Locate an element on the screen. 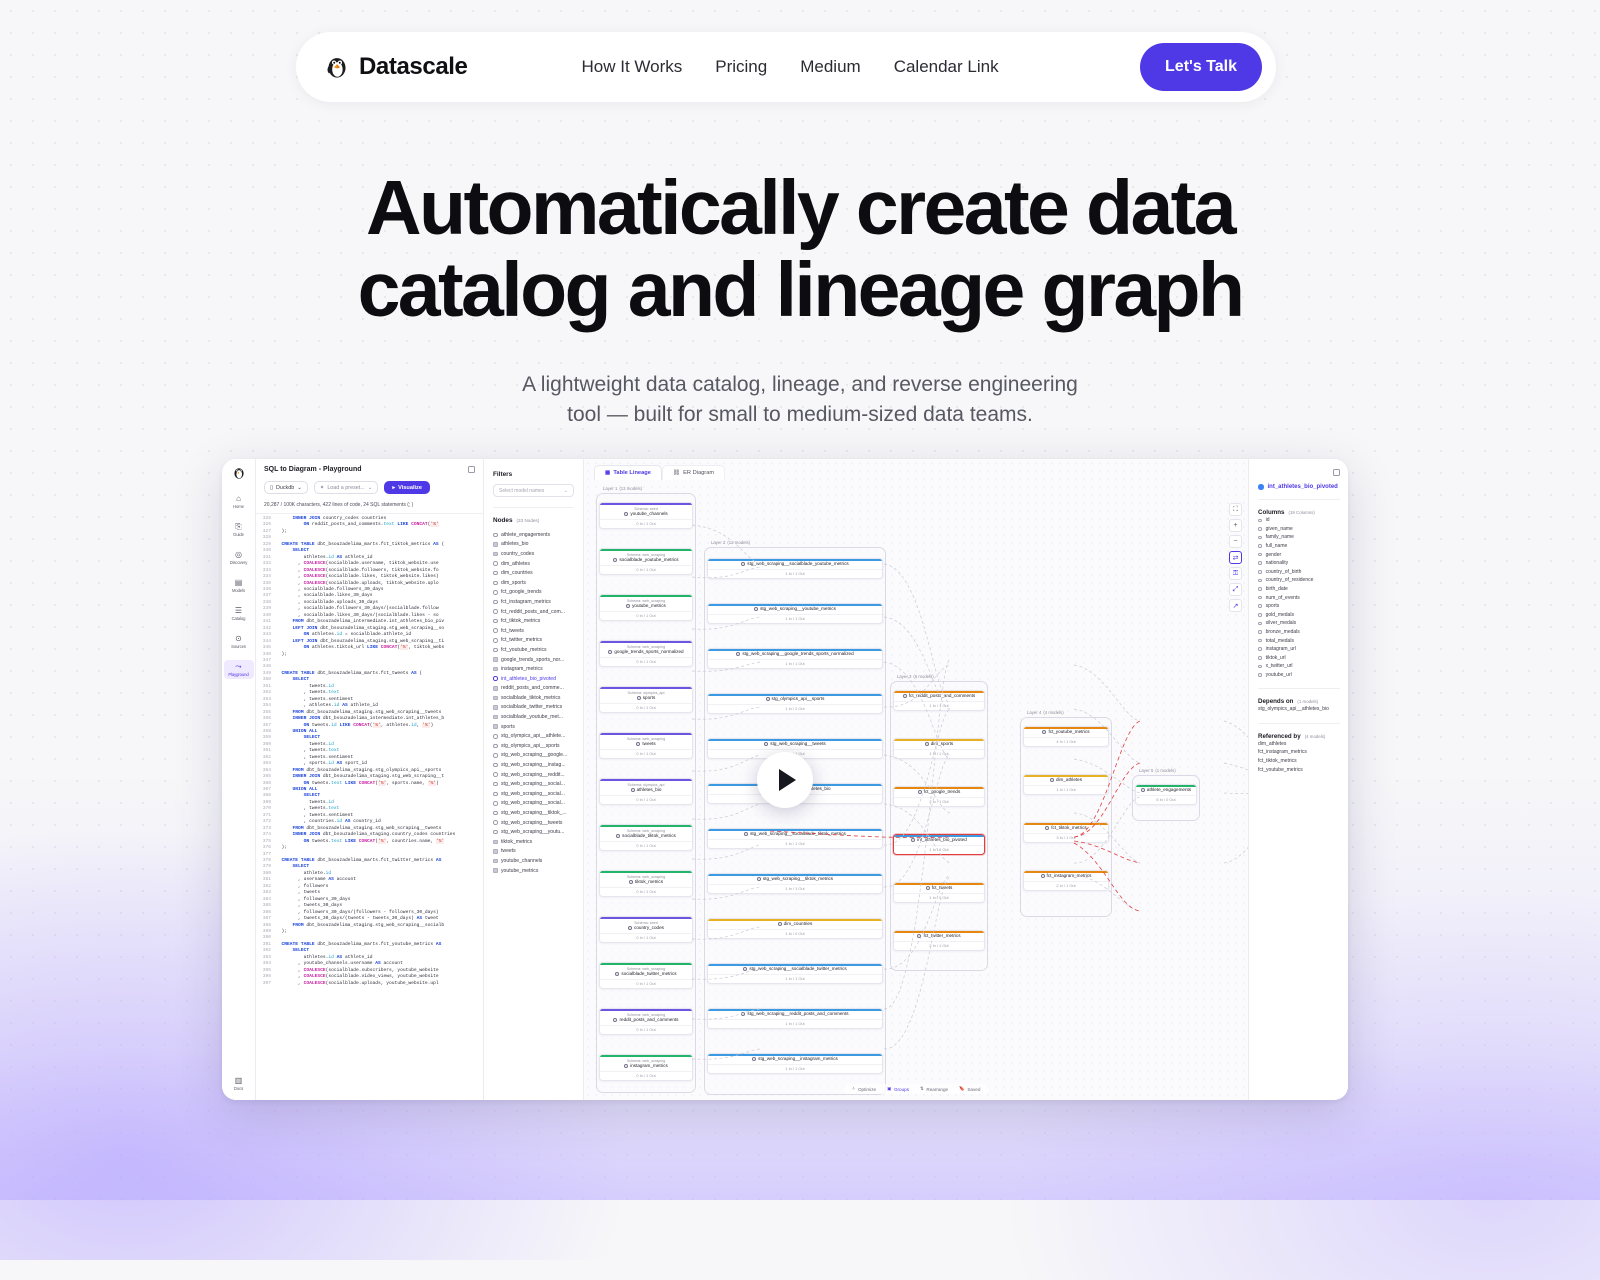  lineage-node: Schema: web_scraping tweets 0 In / 1 Out is located at coordinates (646, 745).